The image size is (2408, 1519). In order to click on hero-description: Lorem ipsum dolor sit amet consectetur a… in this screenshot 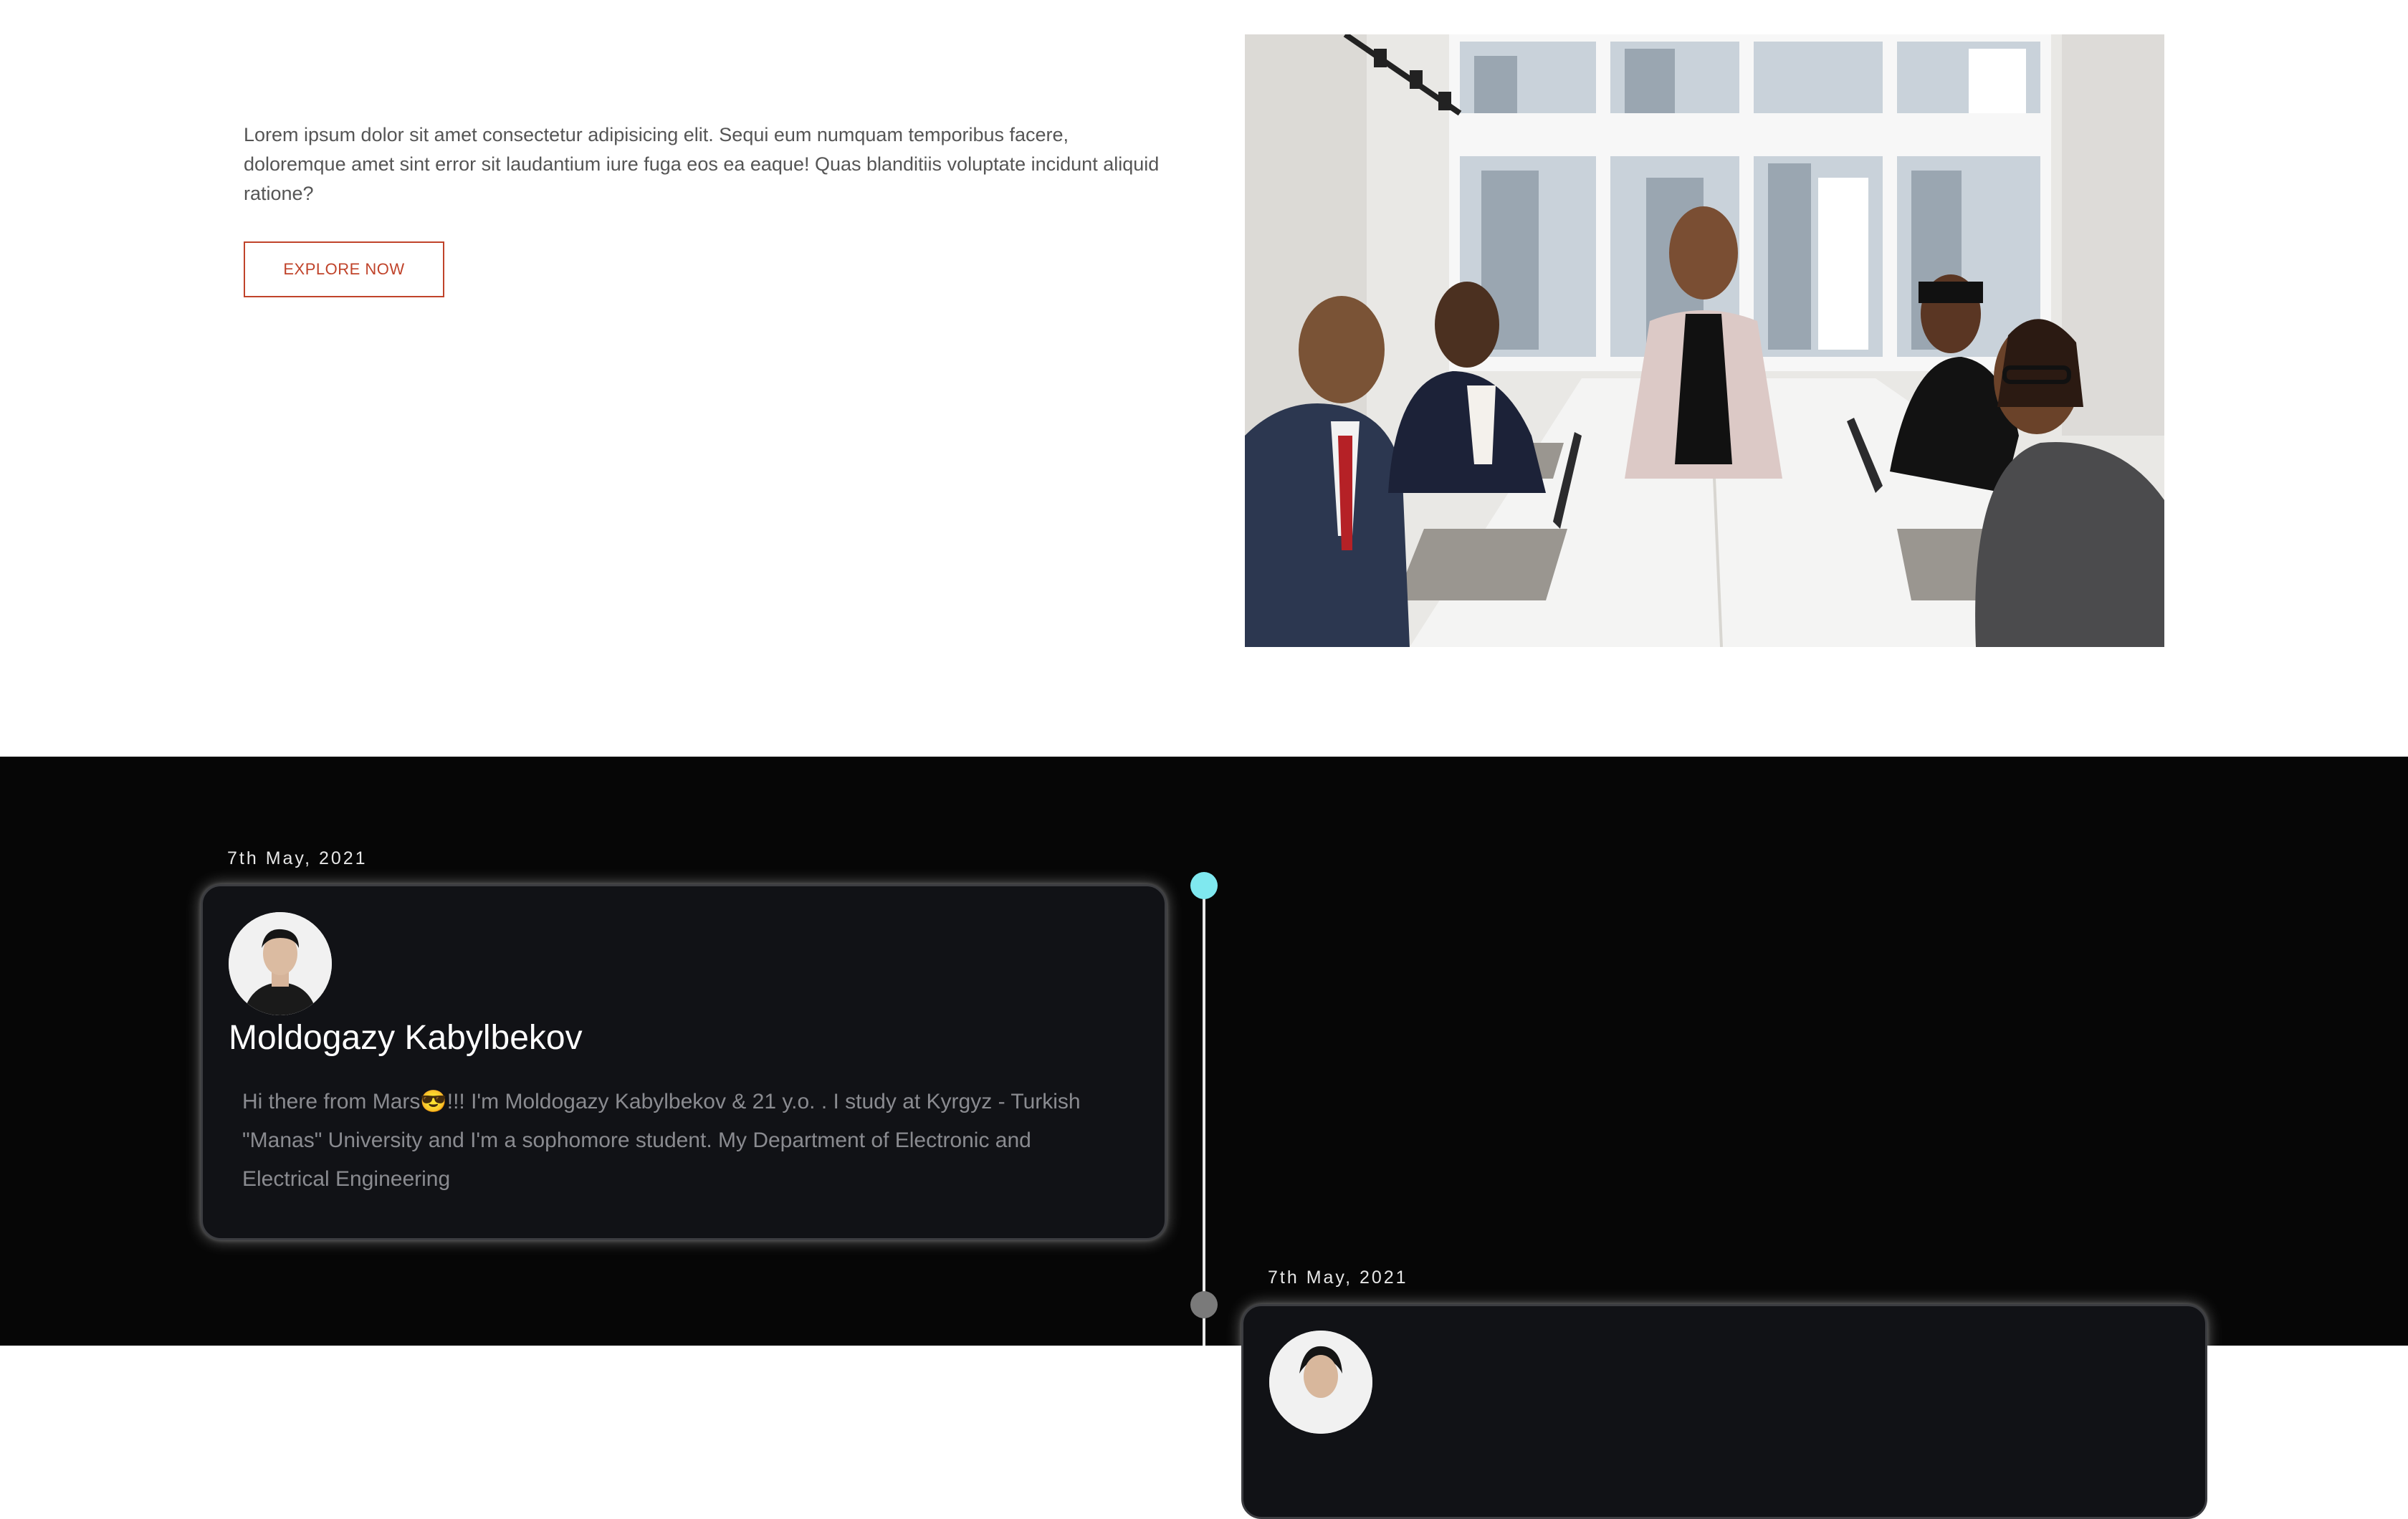, I will do `click(702, 164)`.